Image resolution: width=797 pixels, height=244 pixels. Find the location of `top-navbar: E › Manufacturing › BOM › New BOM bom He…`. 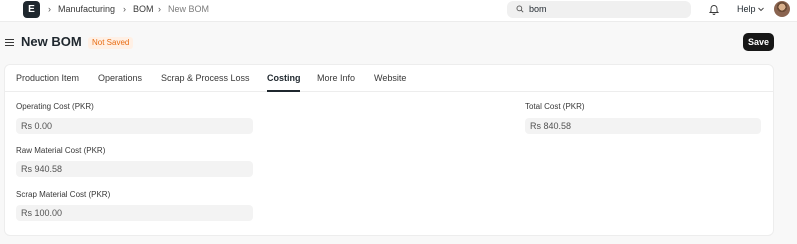

top-navbar: E › Manufacturing › BOM › New BOM bom He… is located at coordinates (398, 11).